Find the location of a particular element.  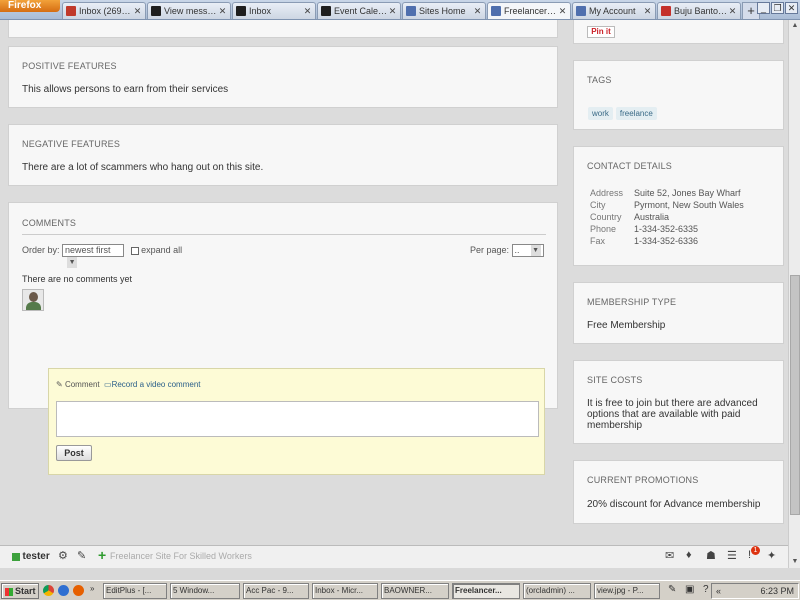

tag-freelance: freelance is located at coordinates (636, 113).